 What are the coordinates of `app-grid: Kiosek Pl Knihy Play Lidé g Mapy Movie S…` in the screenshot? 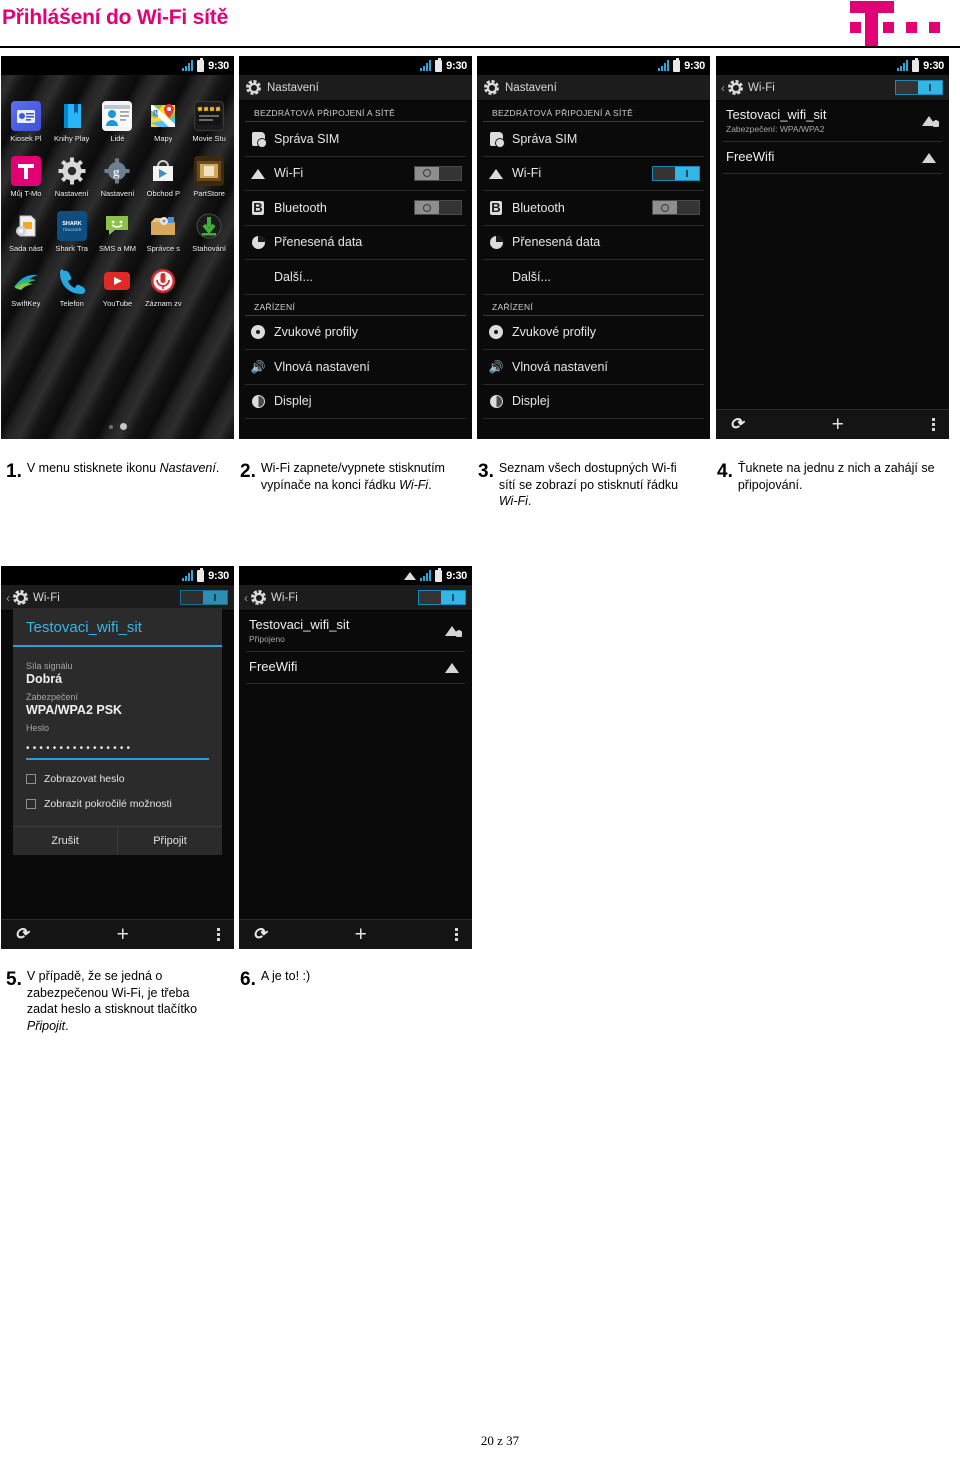 It's located at (117, 204).